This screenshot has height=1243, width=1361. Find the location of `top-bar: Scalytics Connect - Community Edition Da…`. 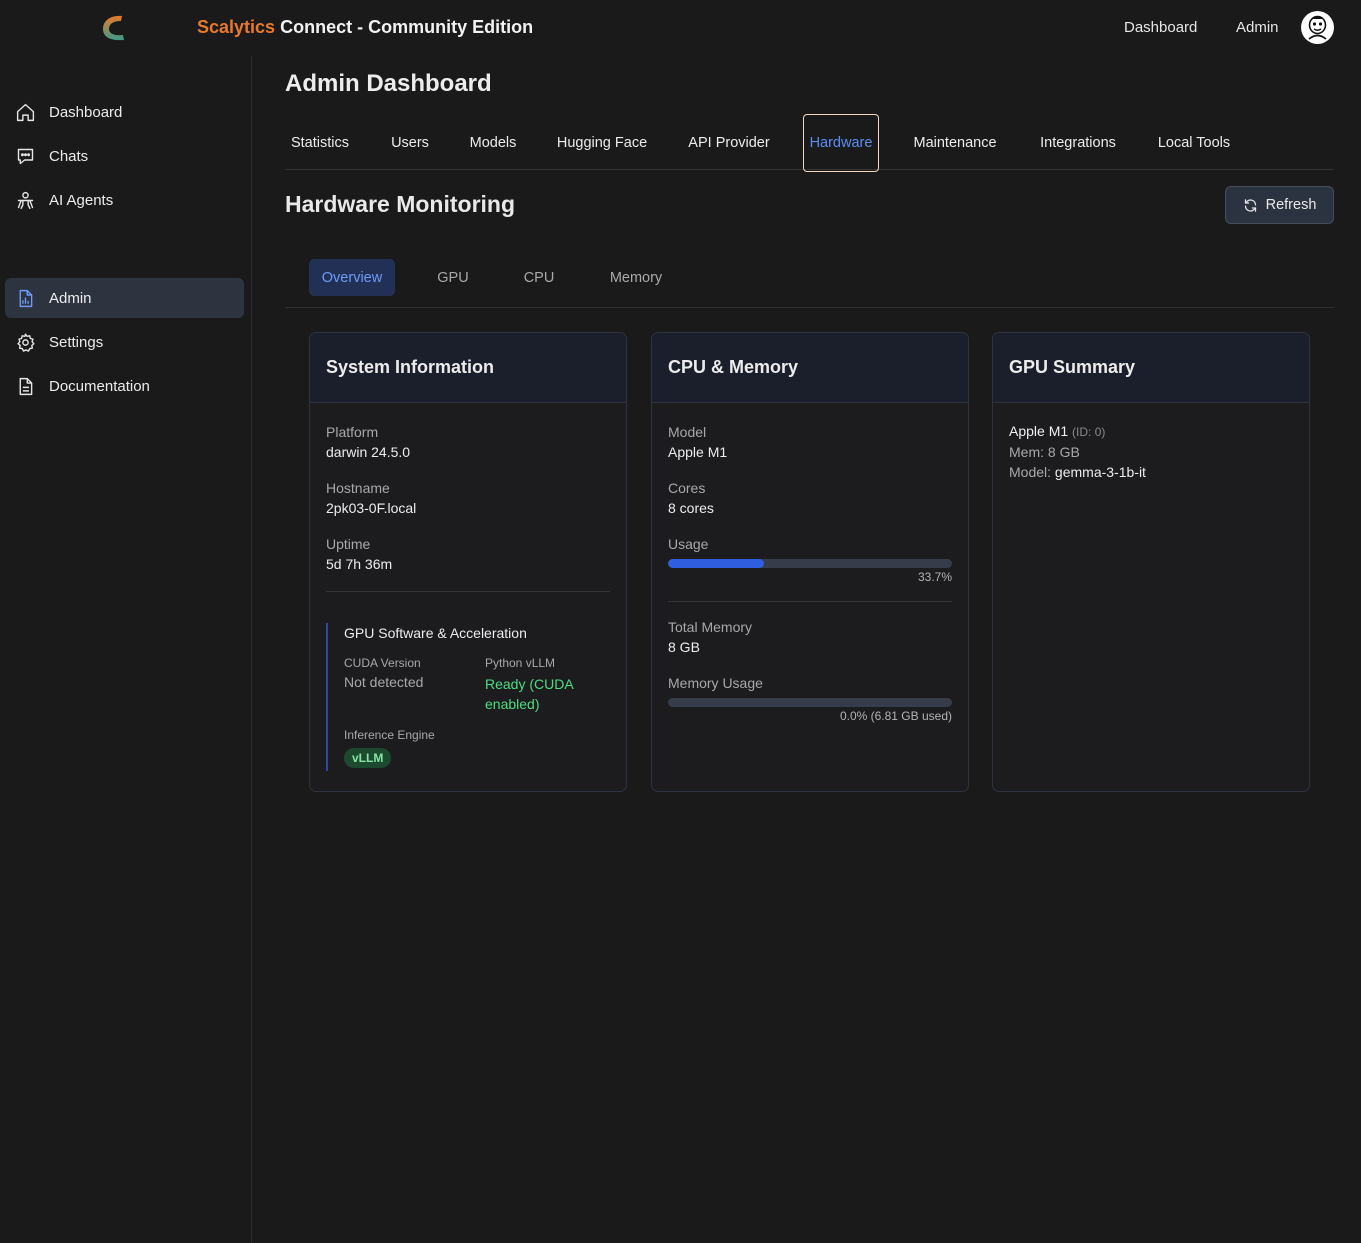

top-bar: Scalytics Connect - Community Edition Da… is located at coordinates (680, 28).